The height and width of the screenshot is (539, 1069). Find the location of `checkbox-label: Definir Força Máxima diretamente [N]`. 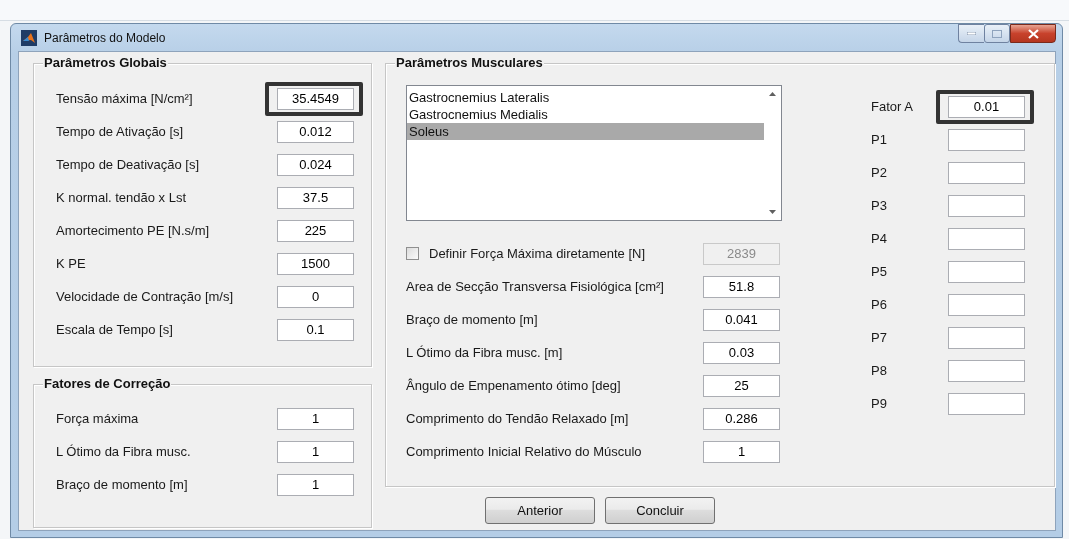

checkbox-label: Definir Força Máxima diretamente [N] is located at coordinates (537, 253).